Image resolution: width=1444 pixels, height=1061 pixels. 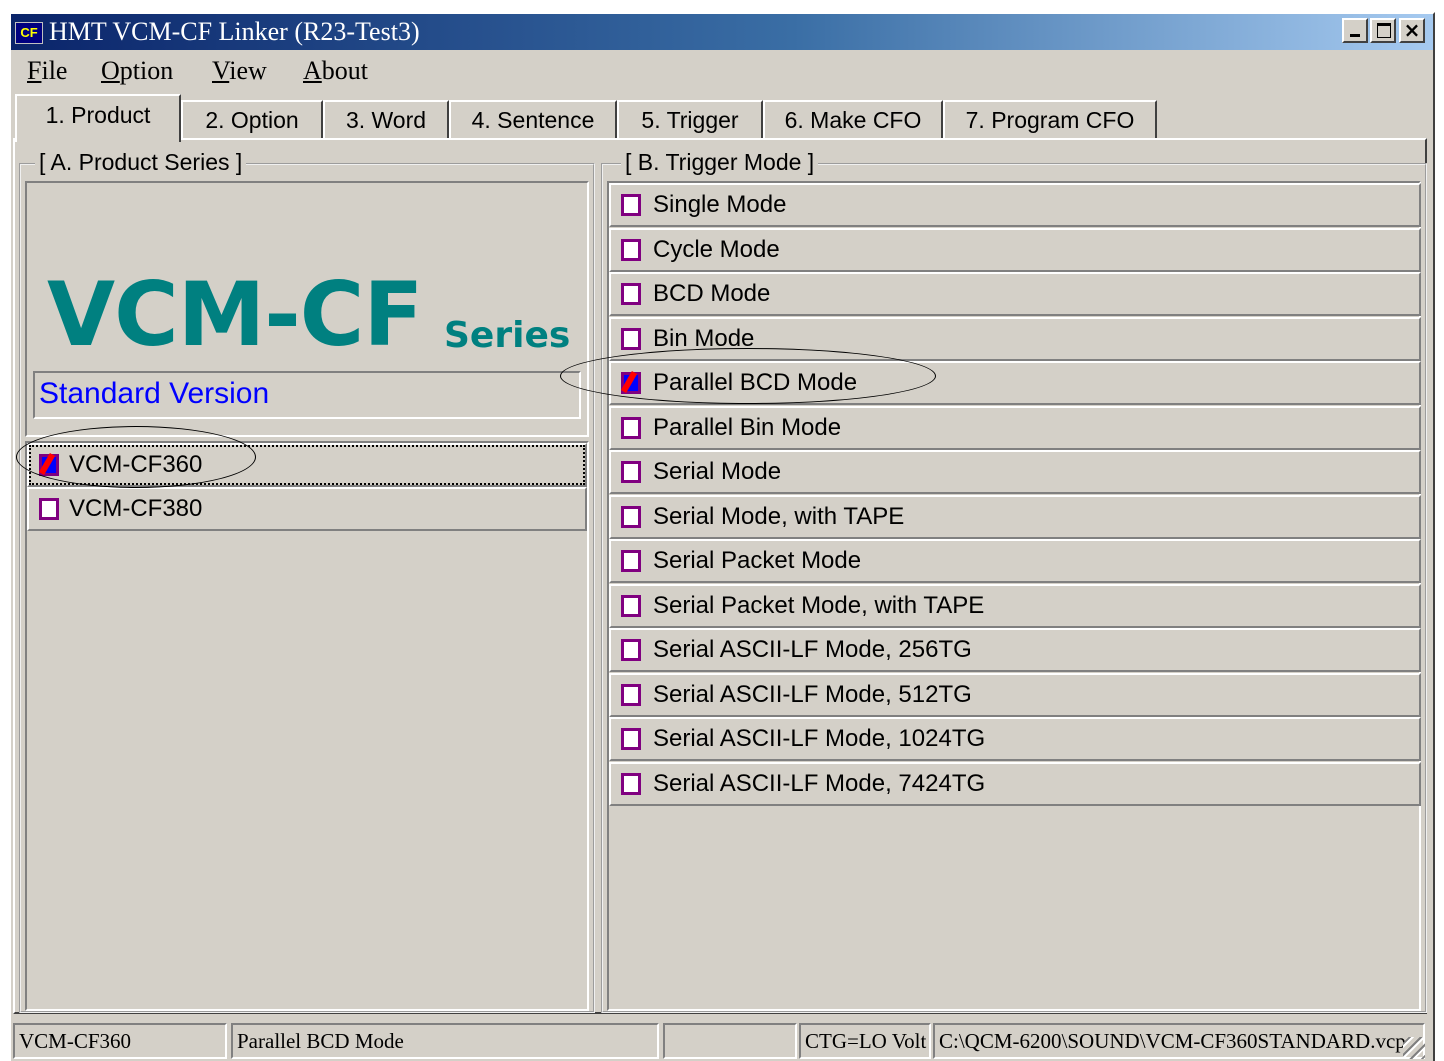 What do you see at coordinates (1015, 783) in the screenshot?
I see `list-item-ascii-7424tg: Serial ASCII-LF Mode, 7424TG` at bounding box center [1015, 783].